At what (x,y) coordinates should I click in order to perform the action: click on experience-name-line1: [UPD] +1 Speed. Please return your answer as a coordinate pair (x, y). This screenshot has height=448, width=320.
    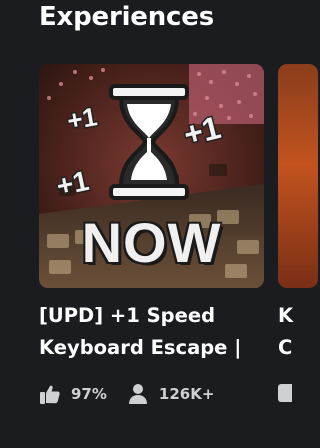
    Looking at the image, I should click on (127, 315).